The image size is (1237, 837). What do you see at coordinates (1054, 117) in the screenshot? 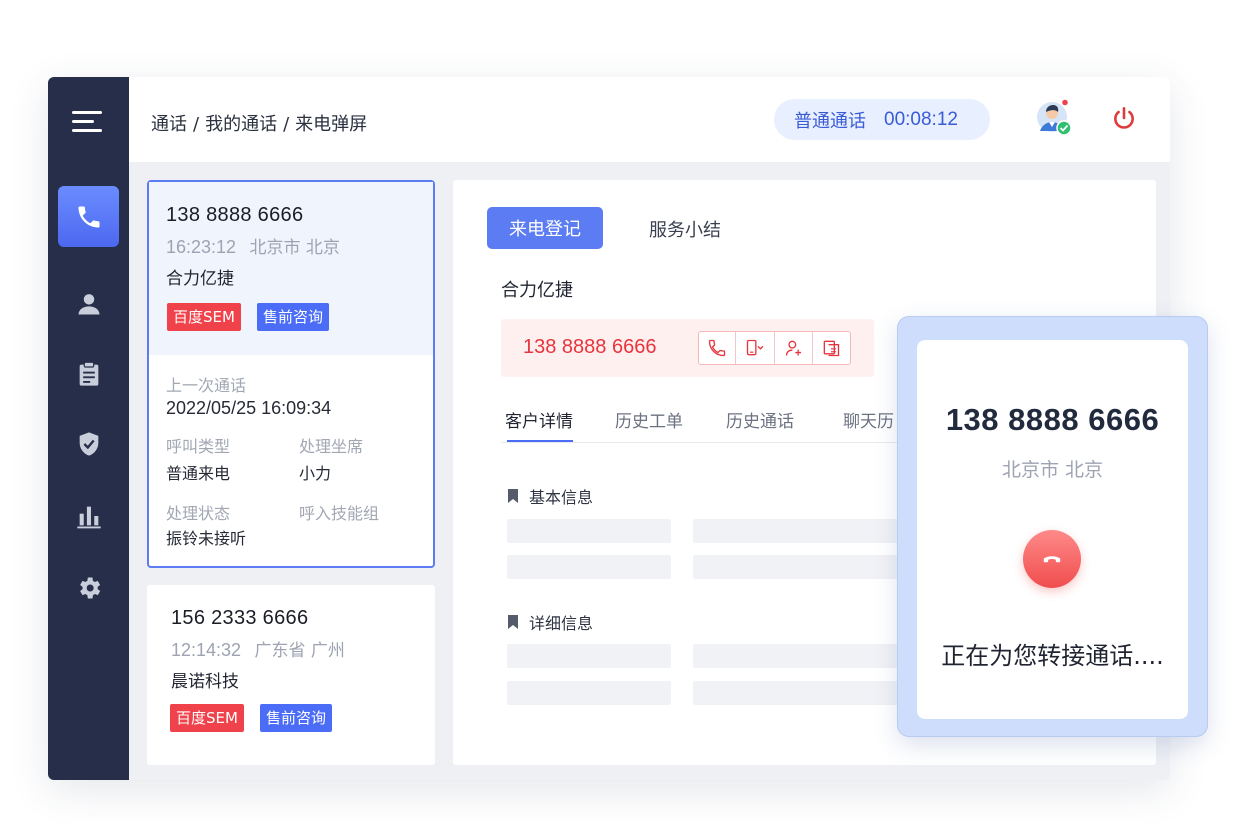
I see `avatar` at bounding box center [1054, 117].